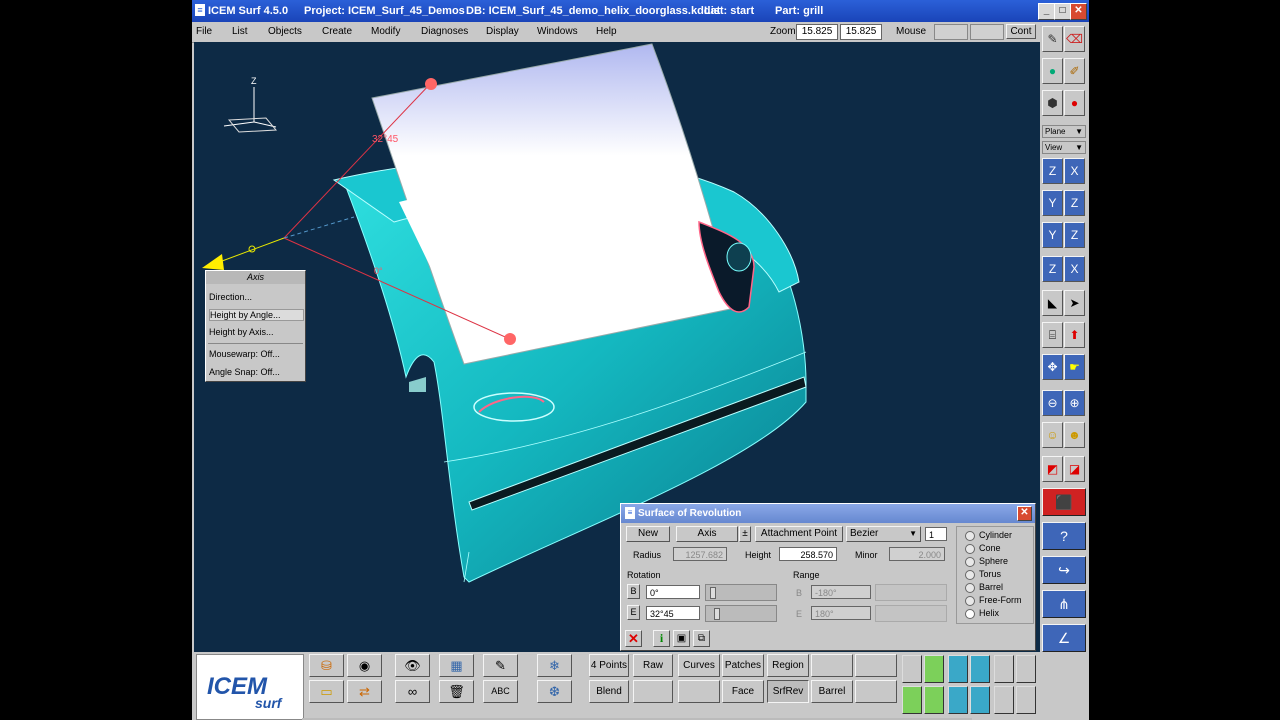 The image size is (1280, 720). What do you see at coordinates (1074, 303) in the screenshot?
I see `cursor-icon: ➤` at bounding box center [1074, 303].